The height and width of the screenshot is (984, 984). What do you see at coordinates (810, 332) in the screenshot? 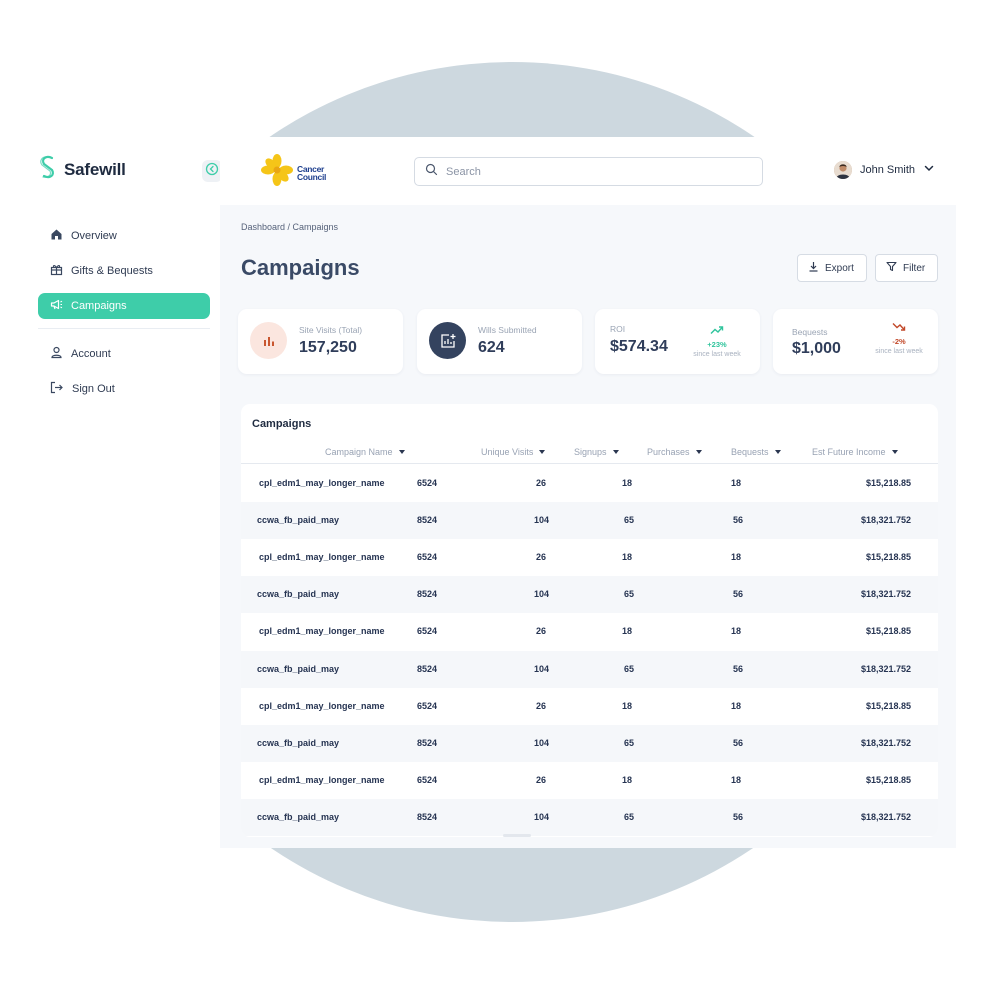
I see `stat-label: Bequests` at bounding box center [810, 332].